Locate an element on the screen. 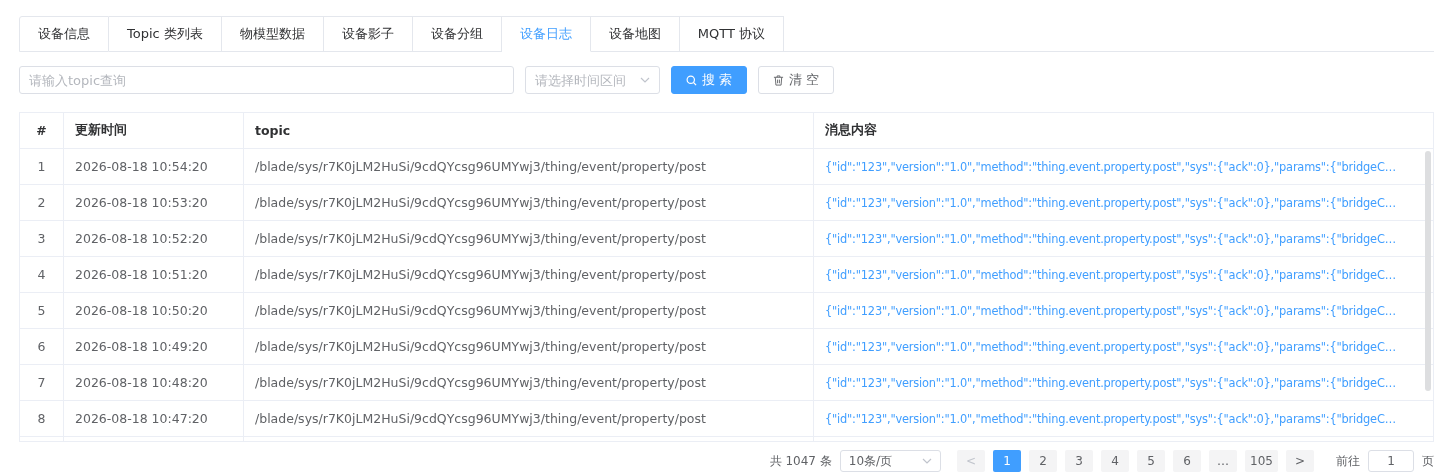  column-header: 更新时间 is located at coordinates (154, 130).